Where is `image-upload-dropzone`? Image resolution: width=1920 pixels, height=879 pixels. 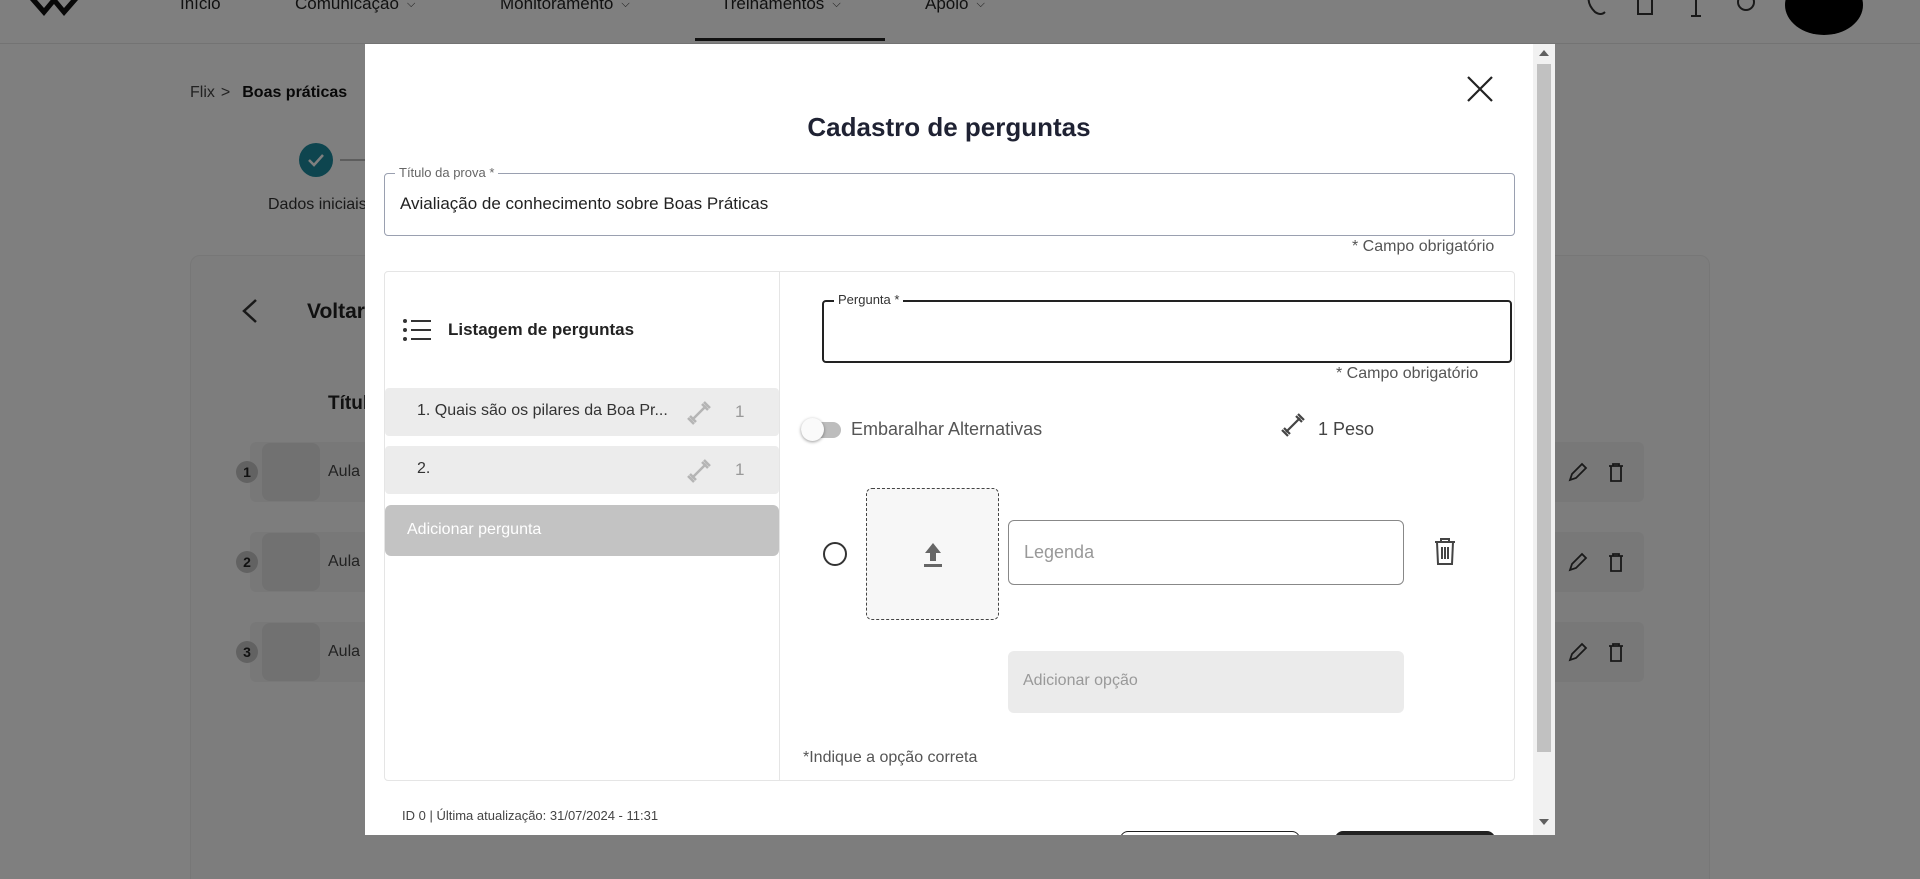
image-upload-dropzone is located at coordinates (932, 554).